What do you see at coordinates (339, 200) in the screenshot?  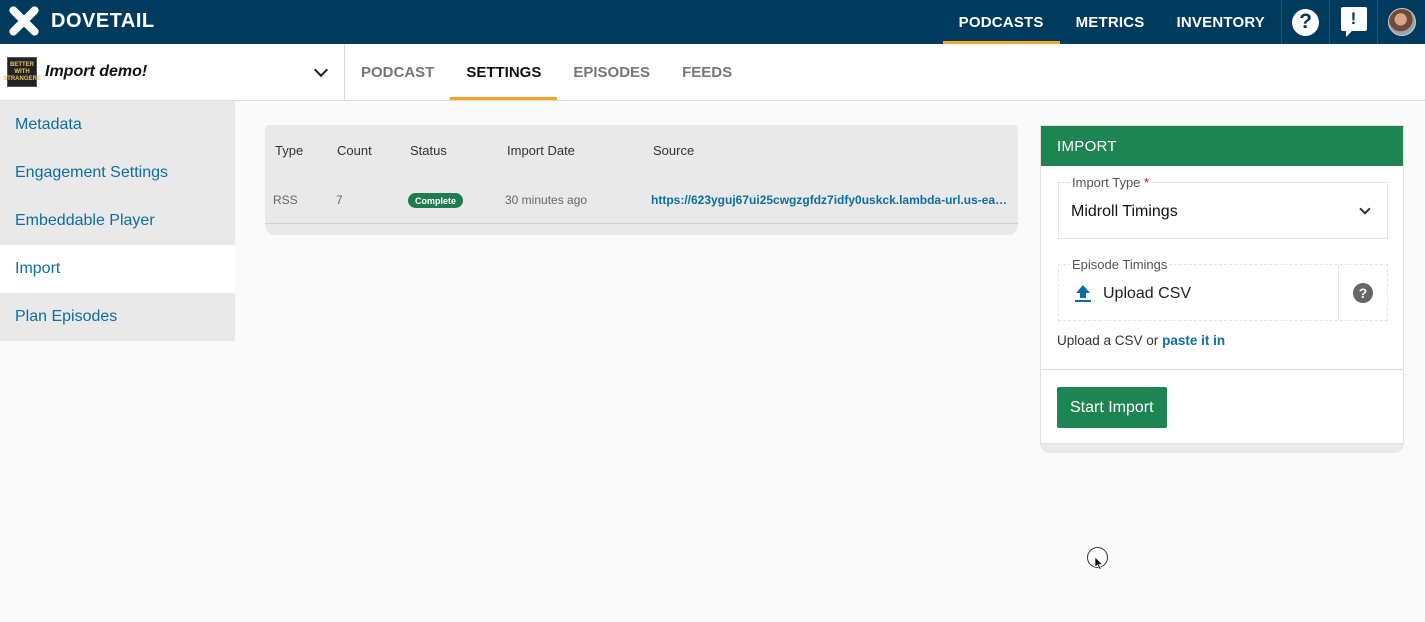 I see `cell-count: 7` at bounding box center [339, 200].